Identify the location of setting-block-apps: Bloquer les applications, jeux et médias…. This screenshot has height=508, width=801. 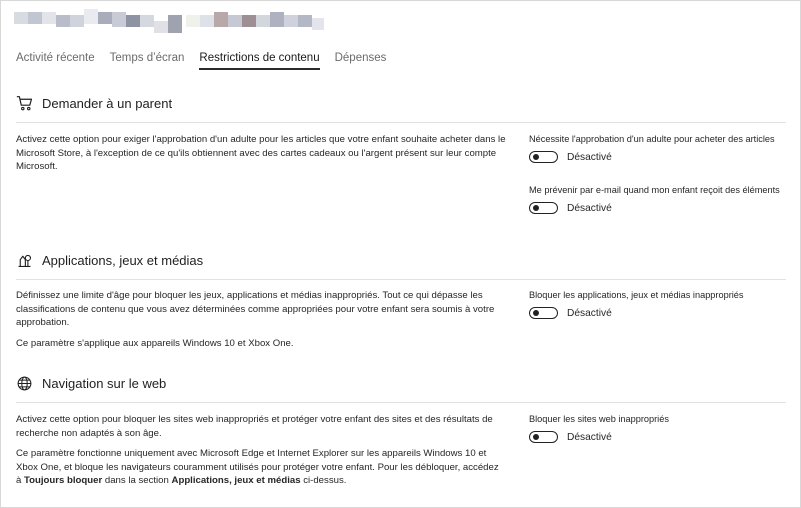
(659, 304).